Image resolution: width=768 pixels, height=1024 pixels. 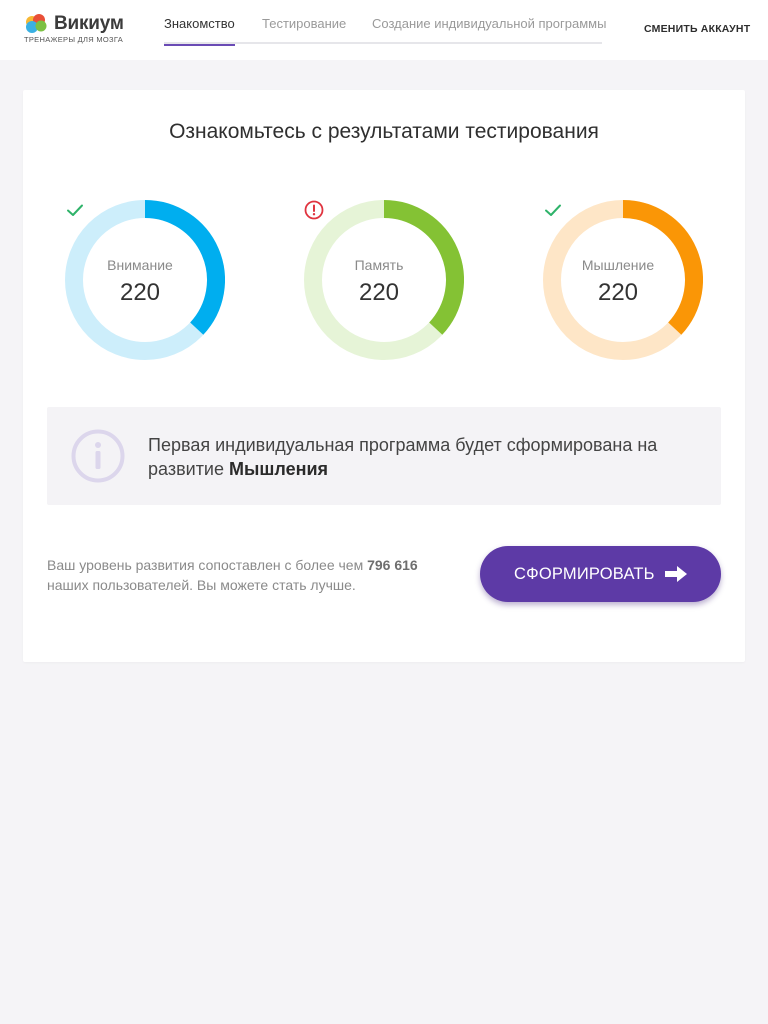 What do you see at coordinates (314, 210) in the screenshot?
I see `warning-icon` at bounding box center [314, 210].